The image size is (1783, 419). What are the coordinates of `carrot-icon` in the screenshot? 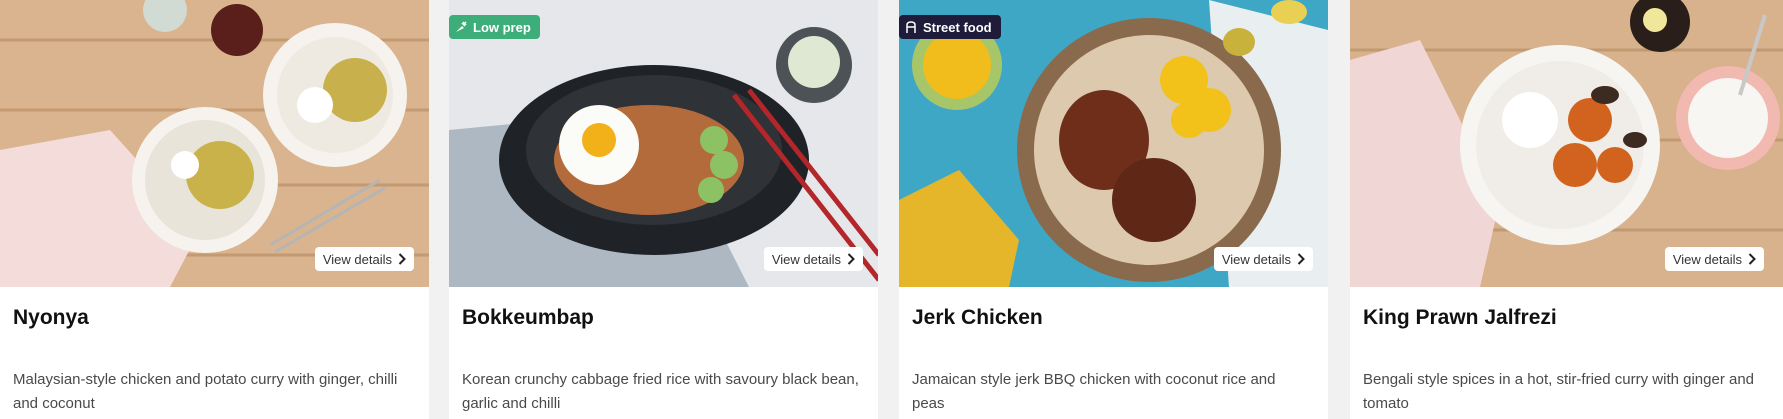 It's located at (461, 26).